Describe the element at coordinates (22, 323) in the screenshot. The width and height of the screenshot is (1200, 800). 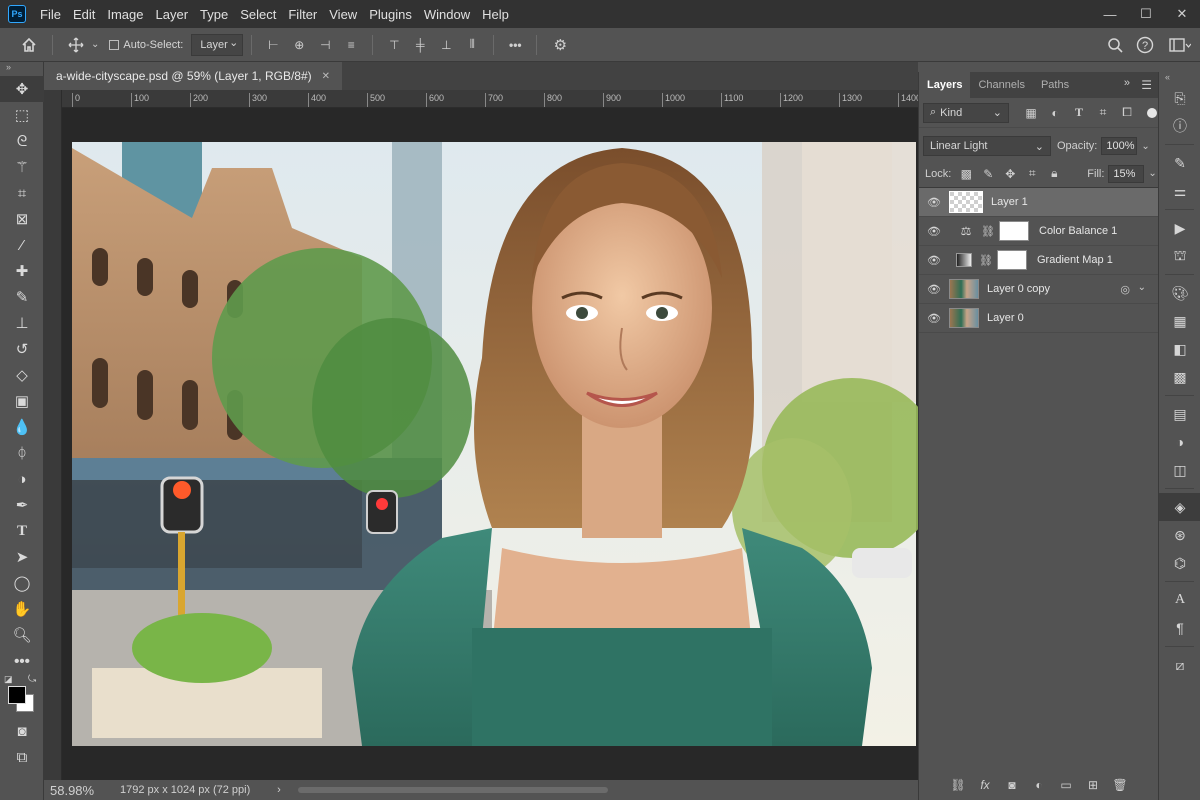
I see `clone-stamp-tool-icon: ⊥` at that location.